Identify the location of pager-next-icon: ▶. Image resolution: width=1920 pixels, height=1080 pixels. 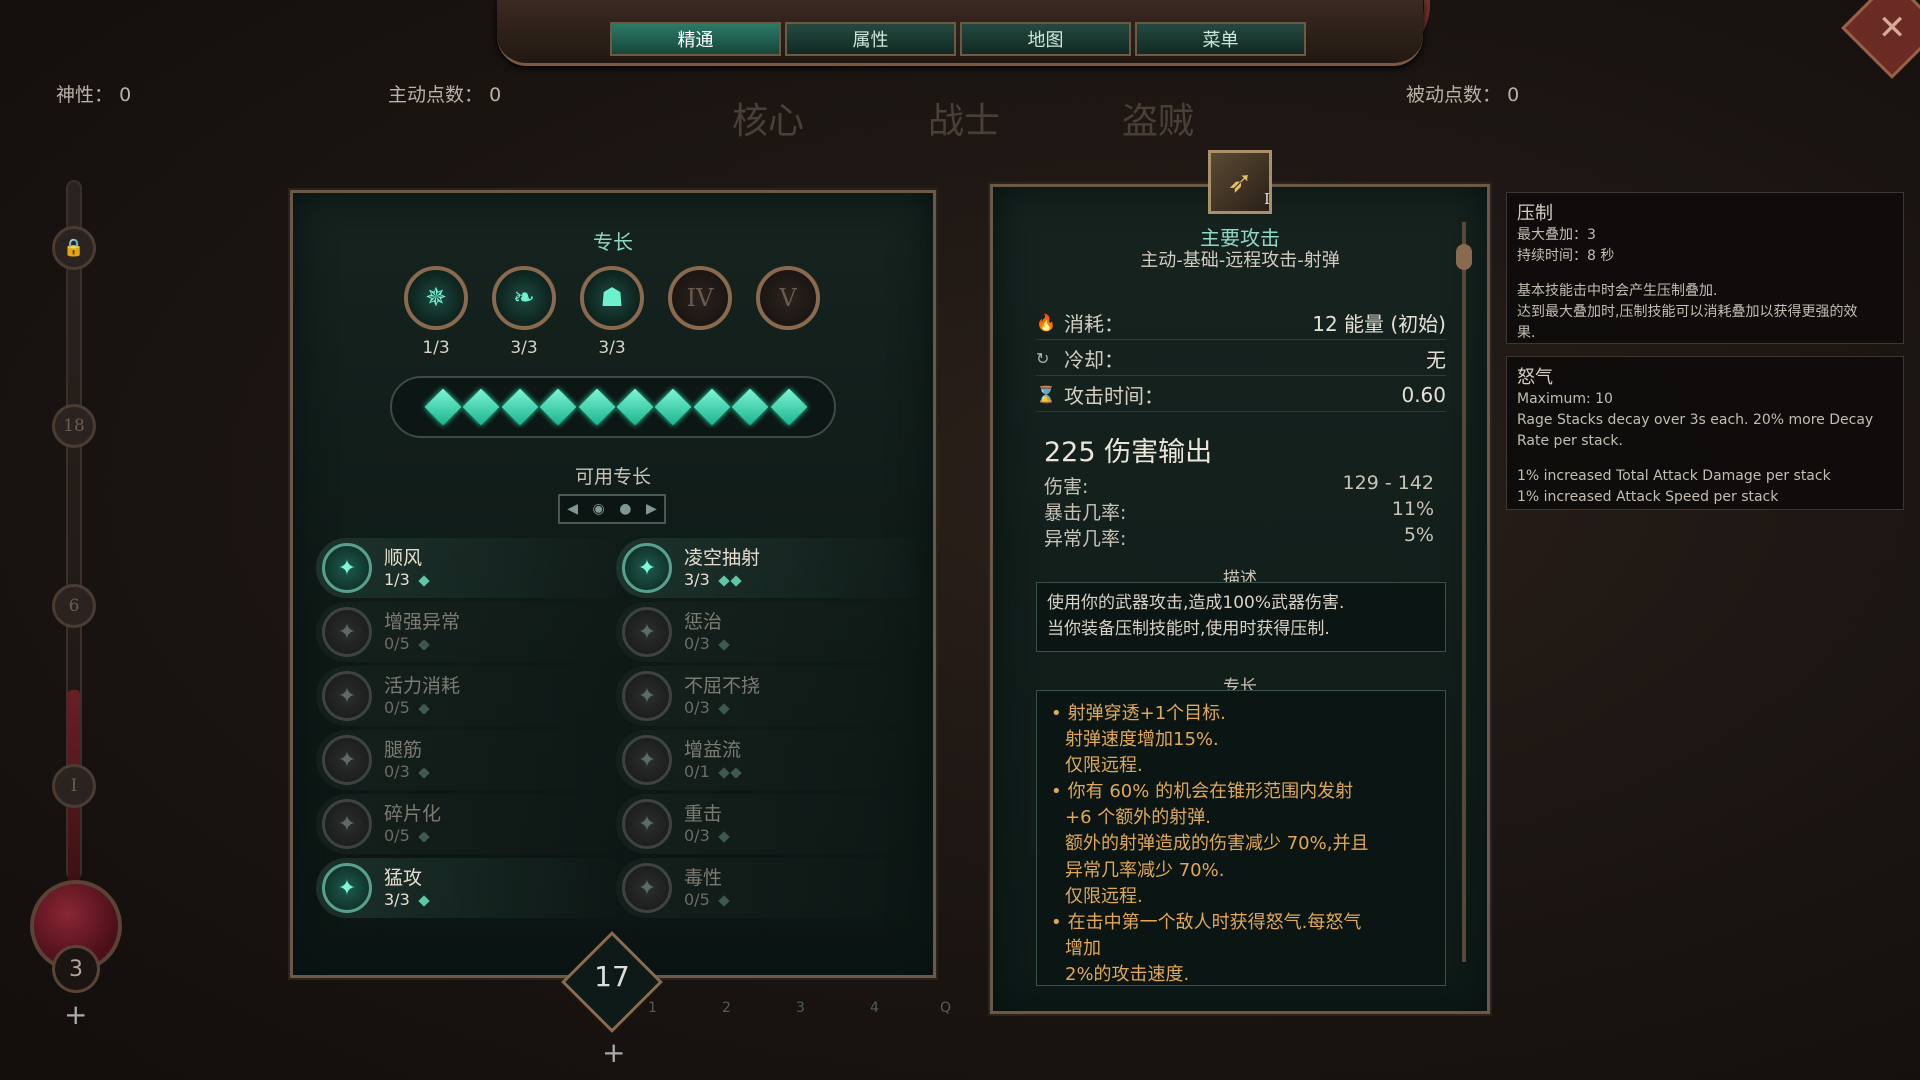
(651, 509).